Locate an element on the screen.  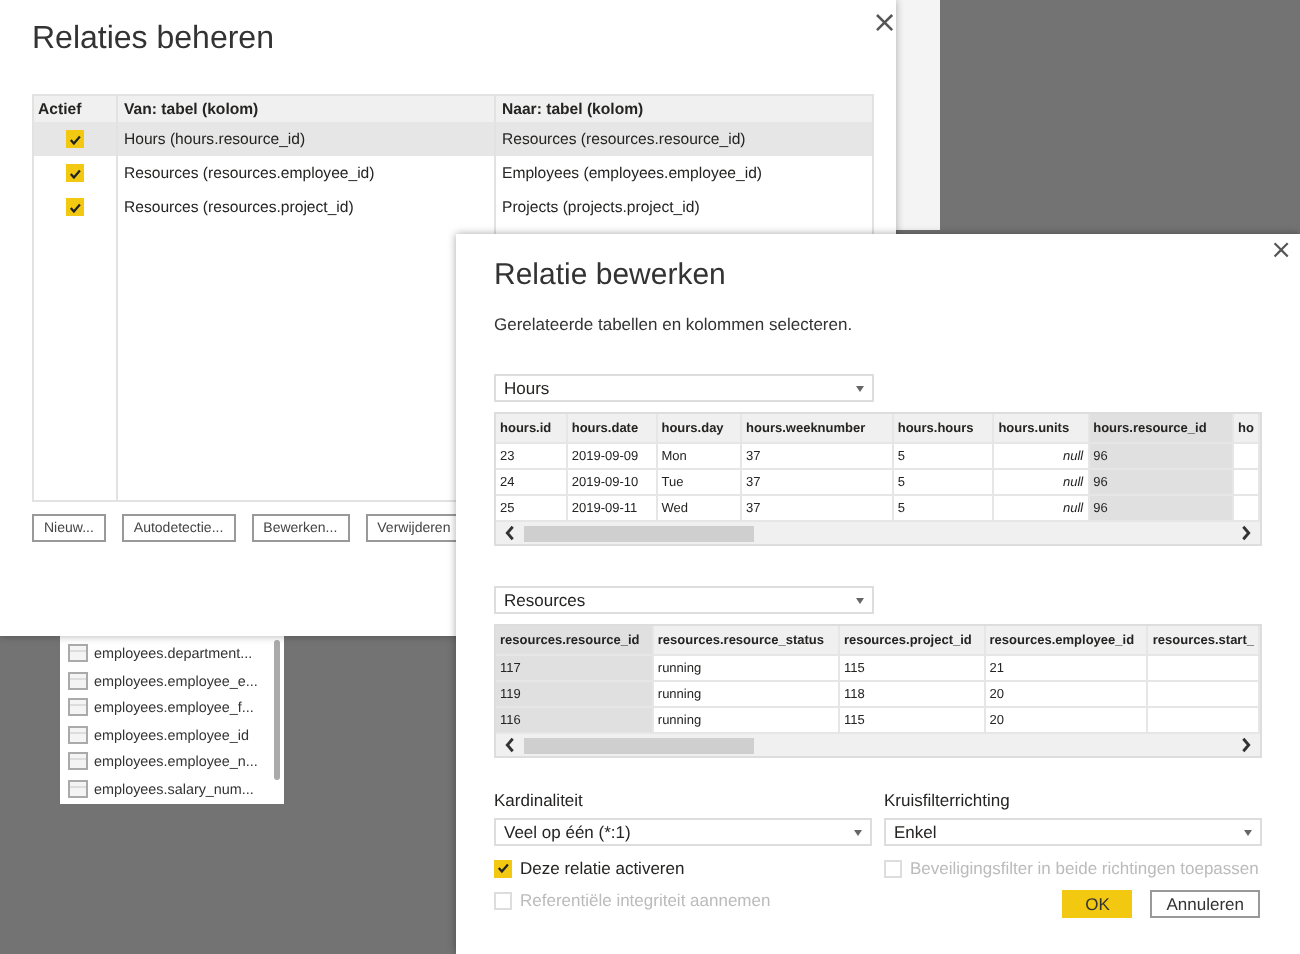
table-dropdown: Hours is located at coordinates (684, 388).